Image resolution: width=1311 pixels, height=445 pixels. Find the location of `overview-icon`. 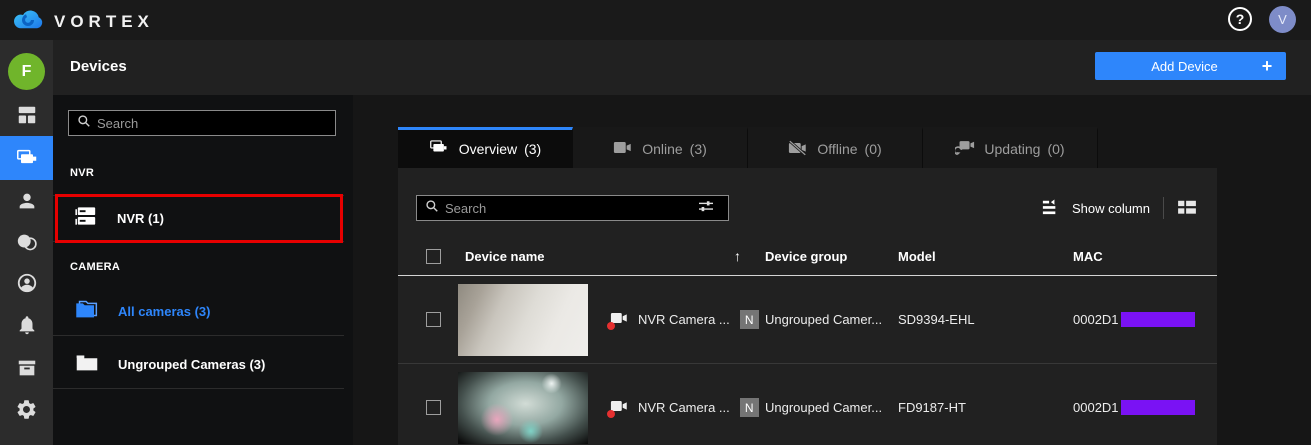

overview-icon is located at coordinates (439, 149).